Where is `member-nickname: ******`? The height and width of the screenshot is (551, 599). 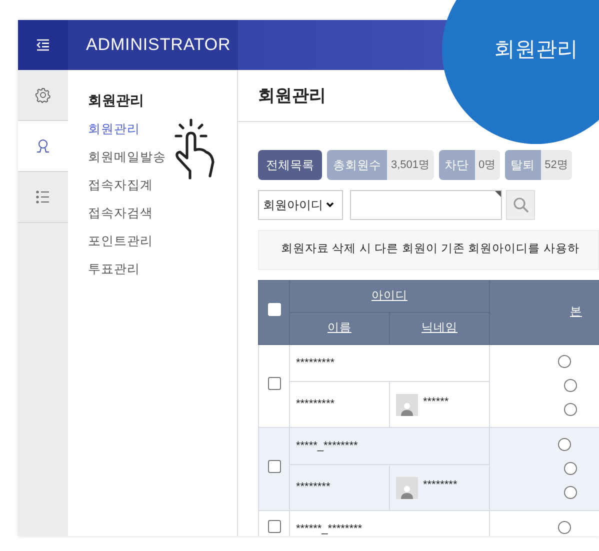
member-nickname: ****** is located at coordinates (436, 402).